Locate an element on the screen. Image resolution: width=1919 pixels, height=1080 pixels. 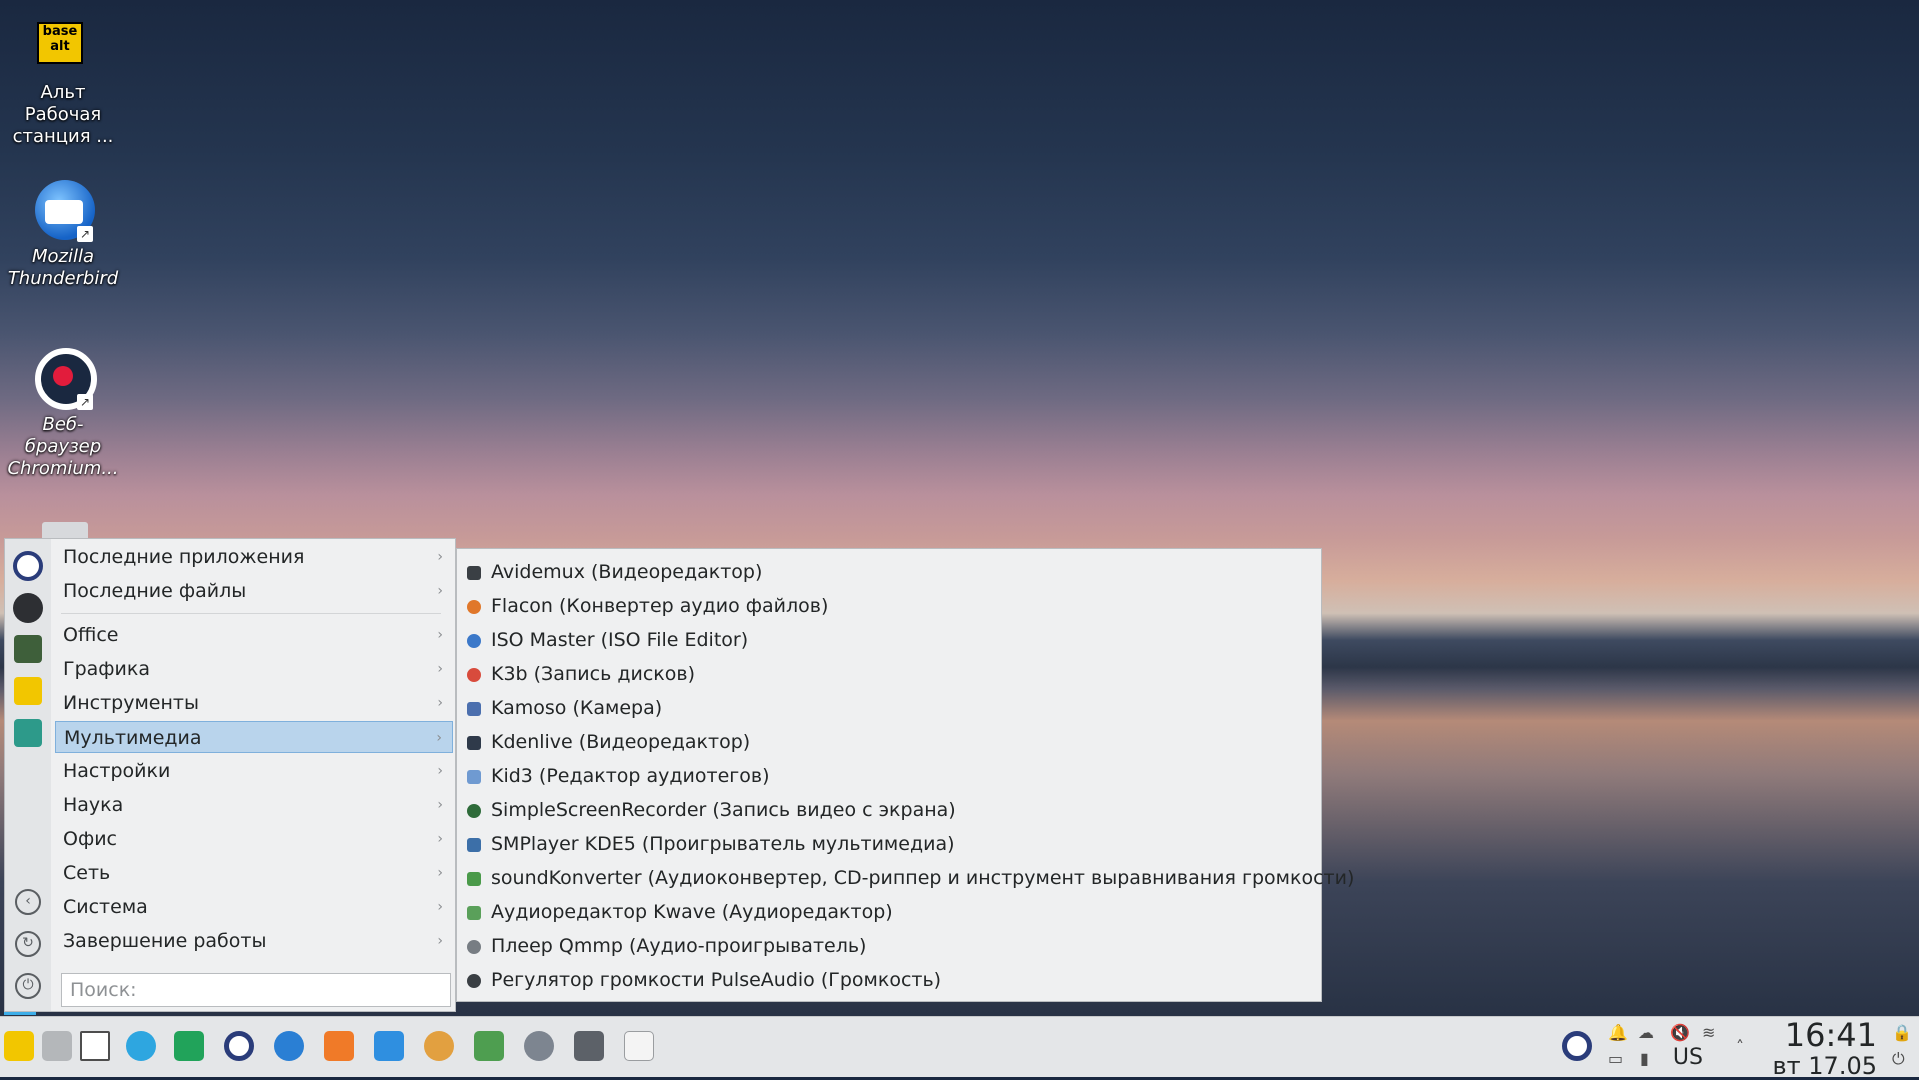
alt-logo-icon: base alt is located at coordinates (63, 46).